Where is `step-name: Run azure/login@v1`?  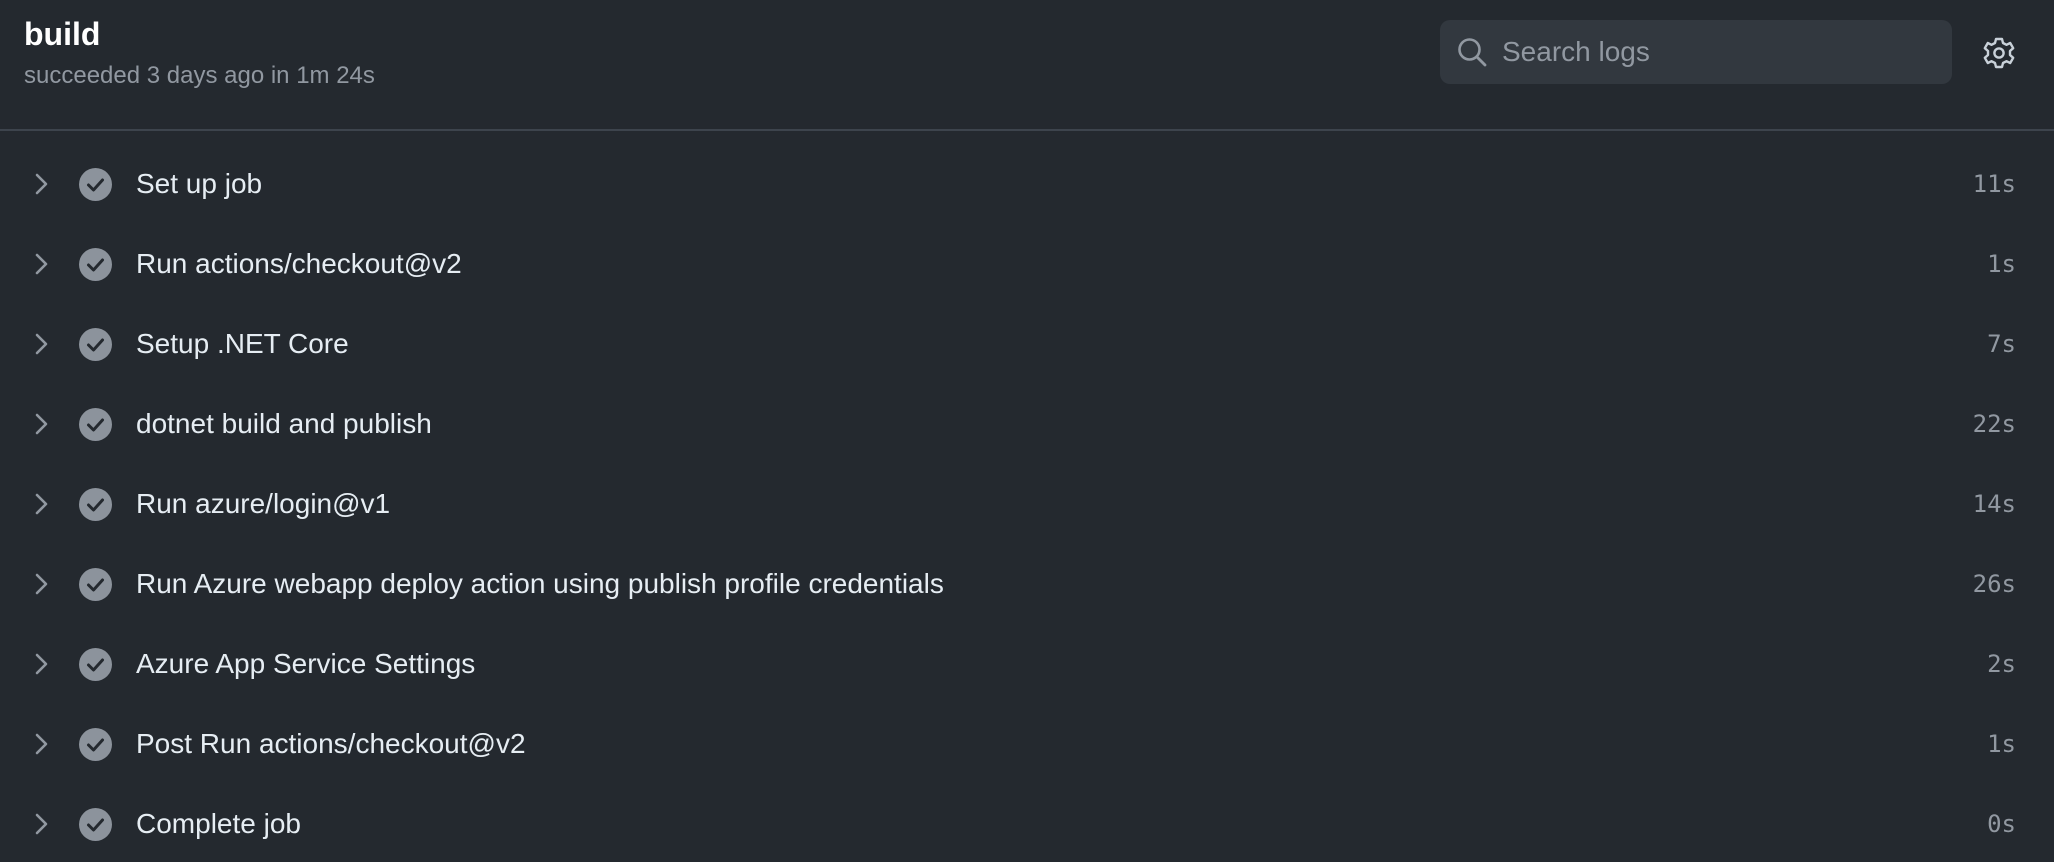
step-name: Run azure/login@v1 is located at coordinates (263, 503).